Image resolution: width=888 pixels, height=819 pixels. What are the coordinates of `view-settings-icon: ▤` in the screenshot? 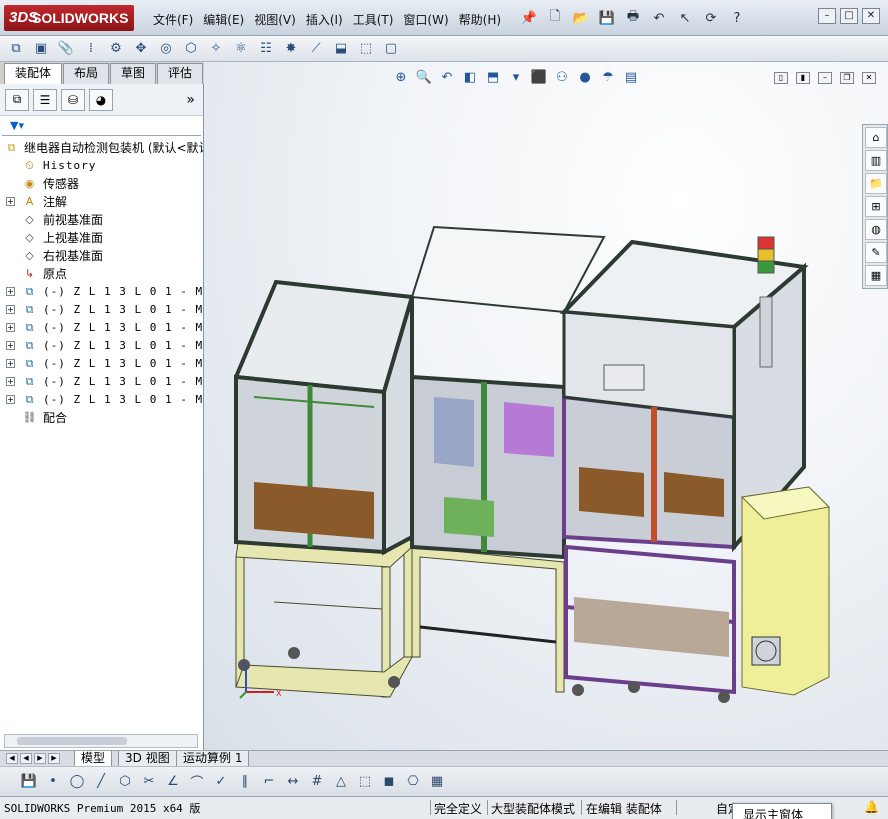 It's located at (631, 77).